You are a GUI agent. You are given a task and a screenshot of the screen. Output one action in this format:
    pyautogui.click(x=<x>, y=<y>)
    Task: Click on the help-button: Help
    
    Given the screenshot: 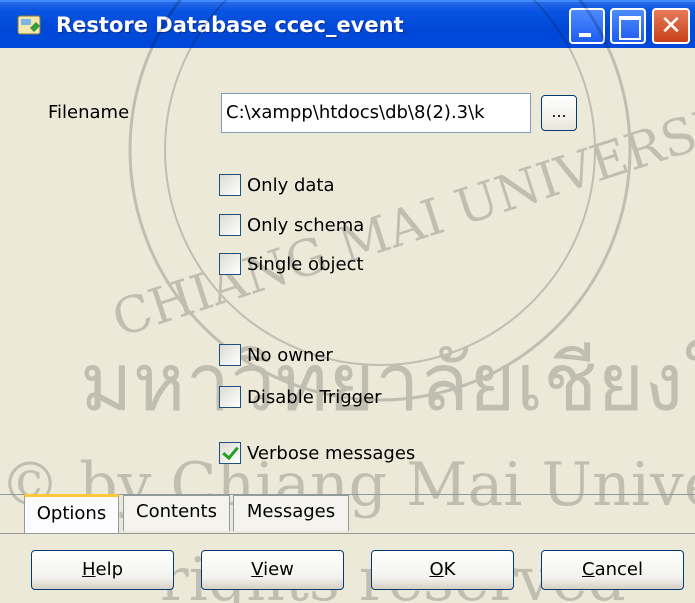 What is the action you would take?
    pyautogui.click(x=102, y=570)
    